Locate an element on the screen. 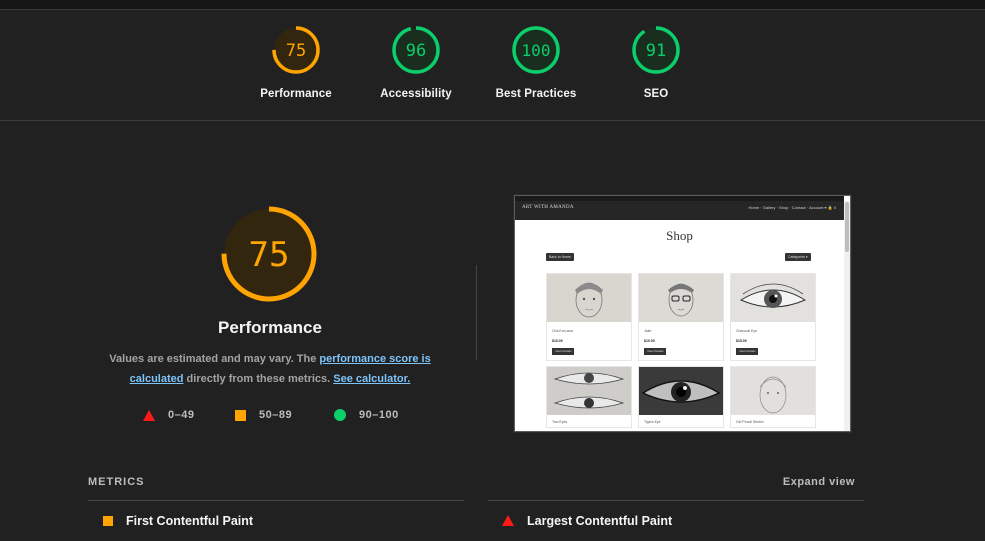 The height and width of the screenshot is (541, 985). eye-sketch-image is located at coordinates (773, 298).